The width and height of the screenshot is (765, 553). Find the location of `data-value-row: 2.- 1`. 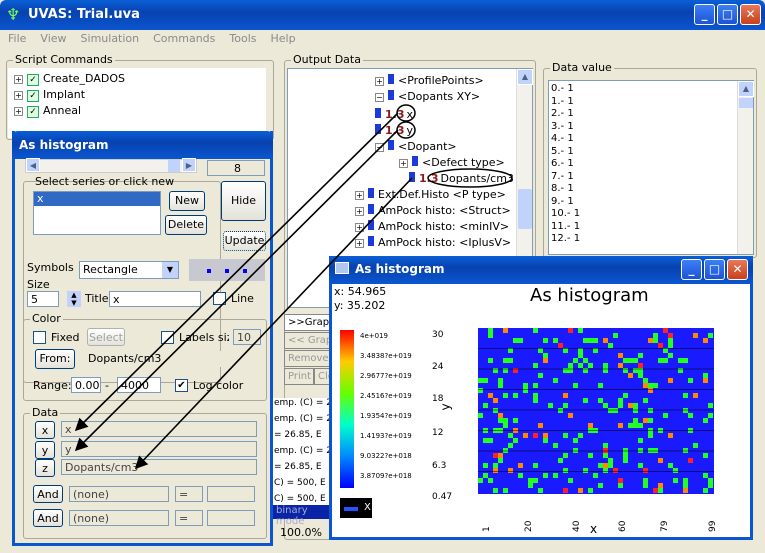

data-value-row: 2.- 1 is located at coordinates (562, 113).